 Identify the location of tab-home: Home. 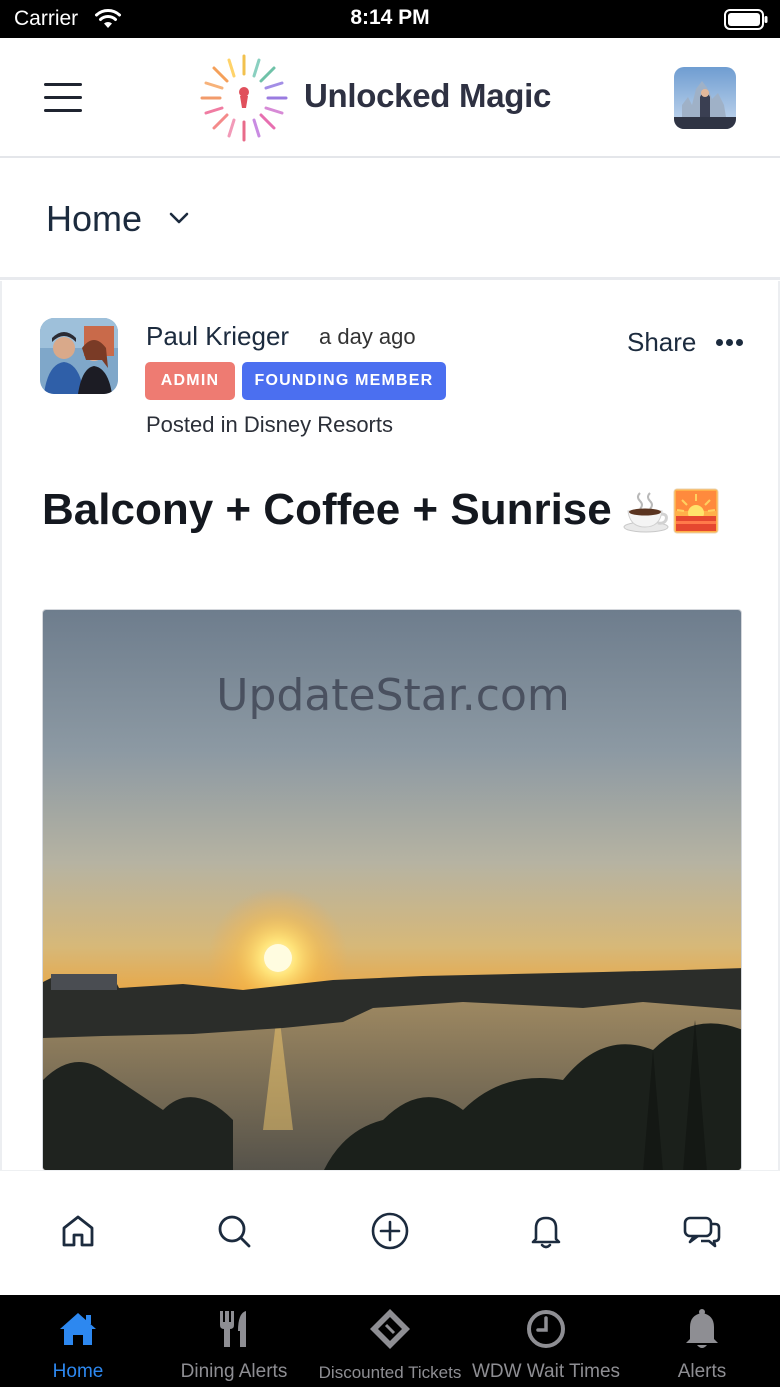
(78, 1341).